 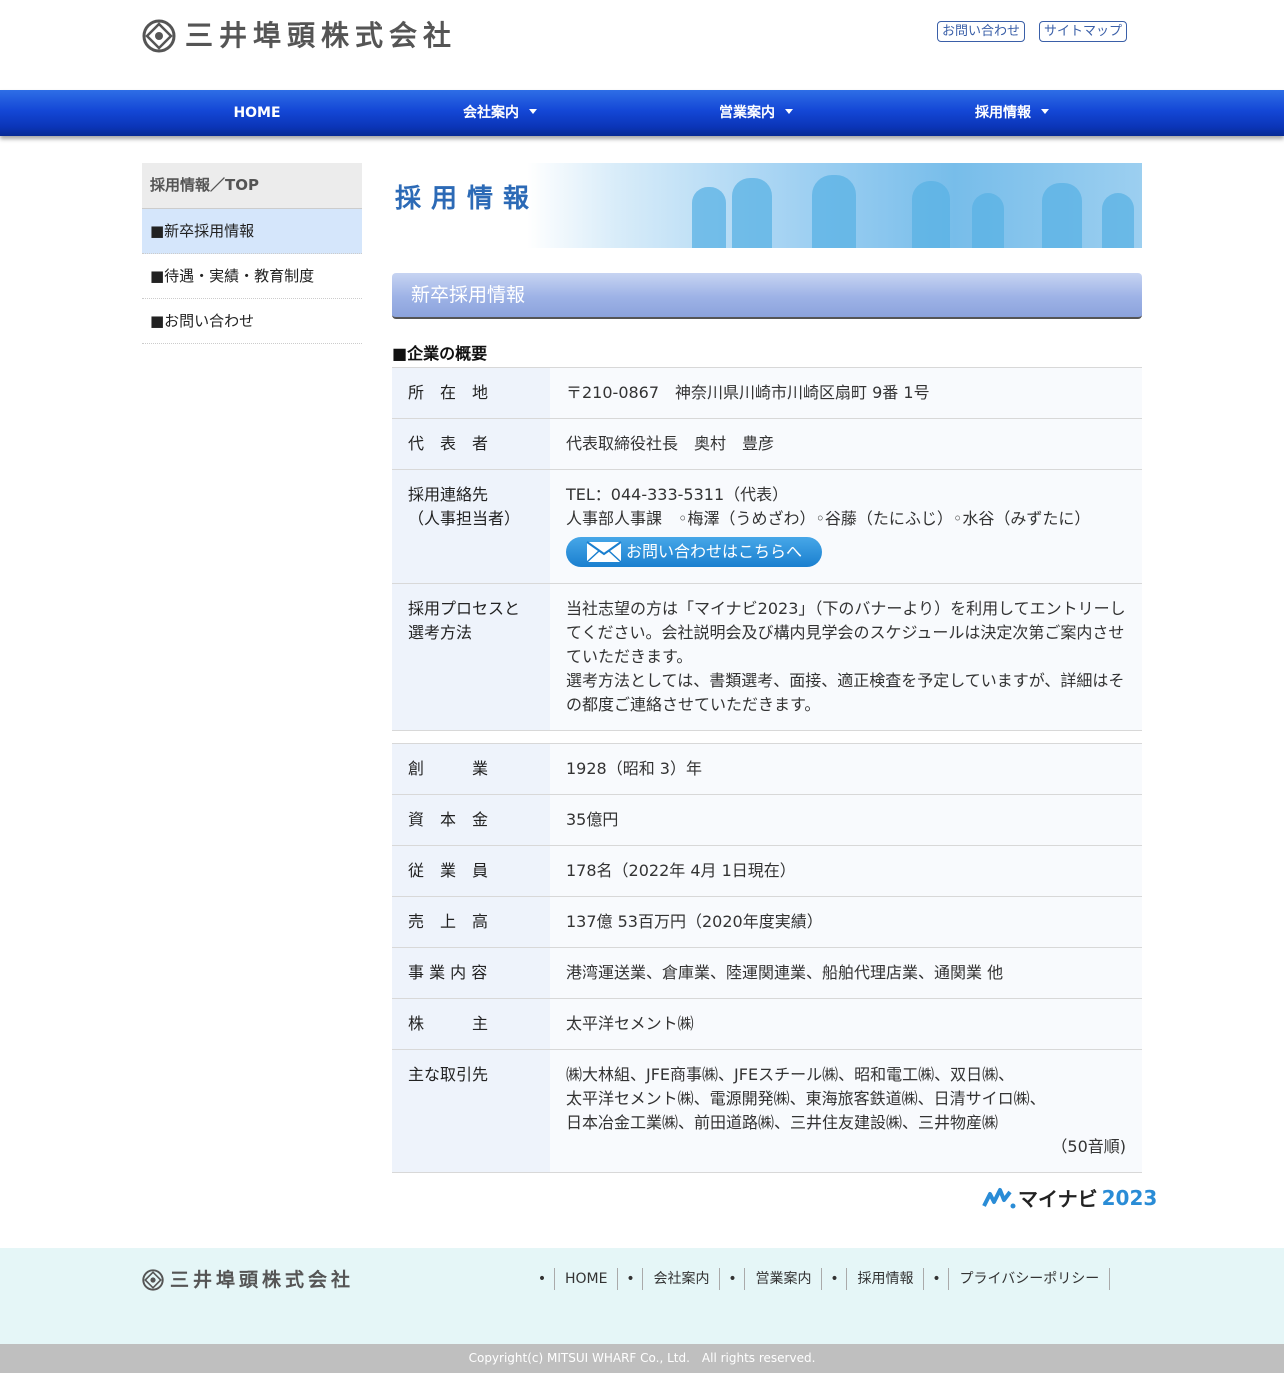 What do you see at coordinates (846, 871) in the screenshot?
I see `info-value: 178名（2022年 4月 1日現在）` at bounding box center [846, 871].